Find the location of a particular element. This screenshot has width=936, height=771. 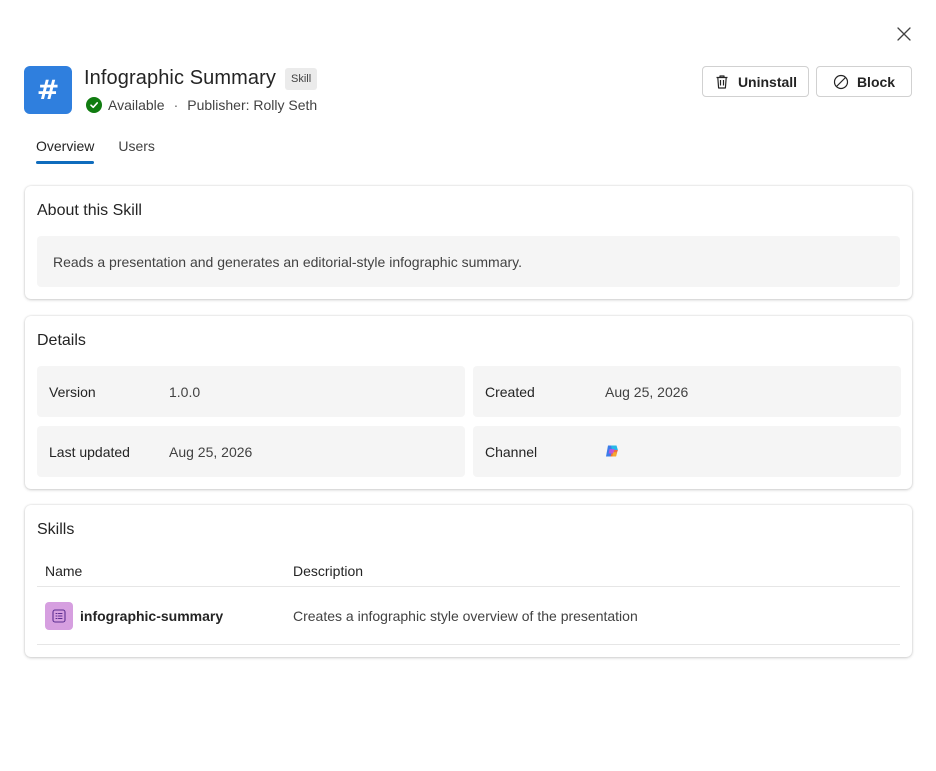

close-icon is located at coordinates (904, 34).